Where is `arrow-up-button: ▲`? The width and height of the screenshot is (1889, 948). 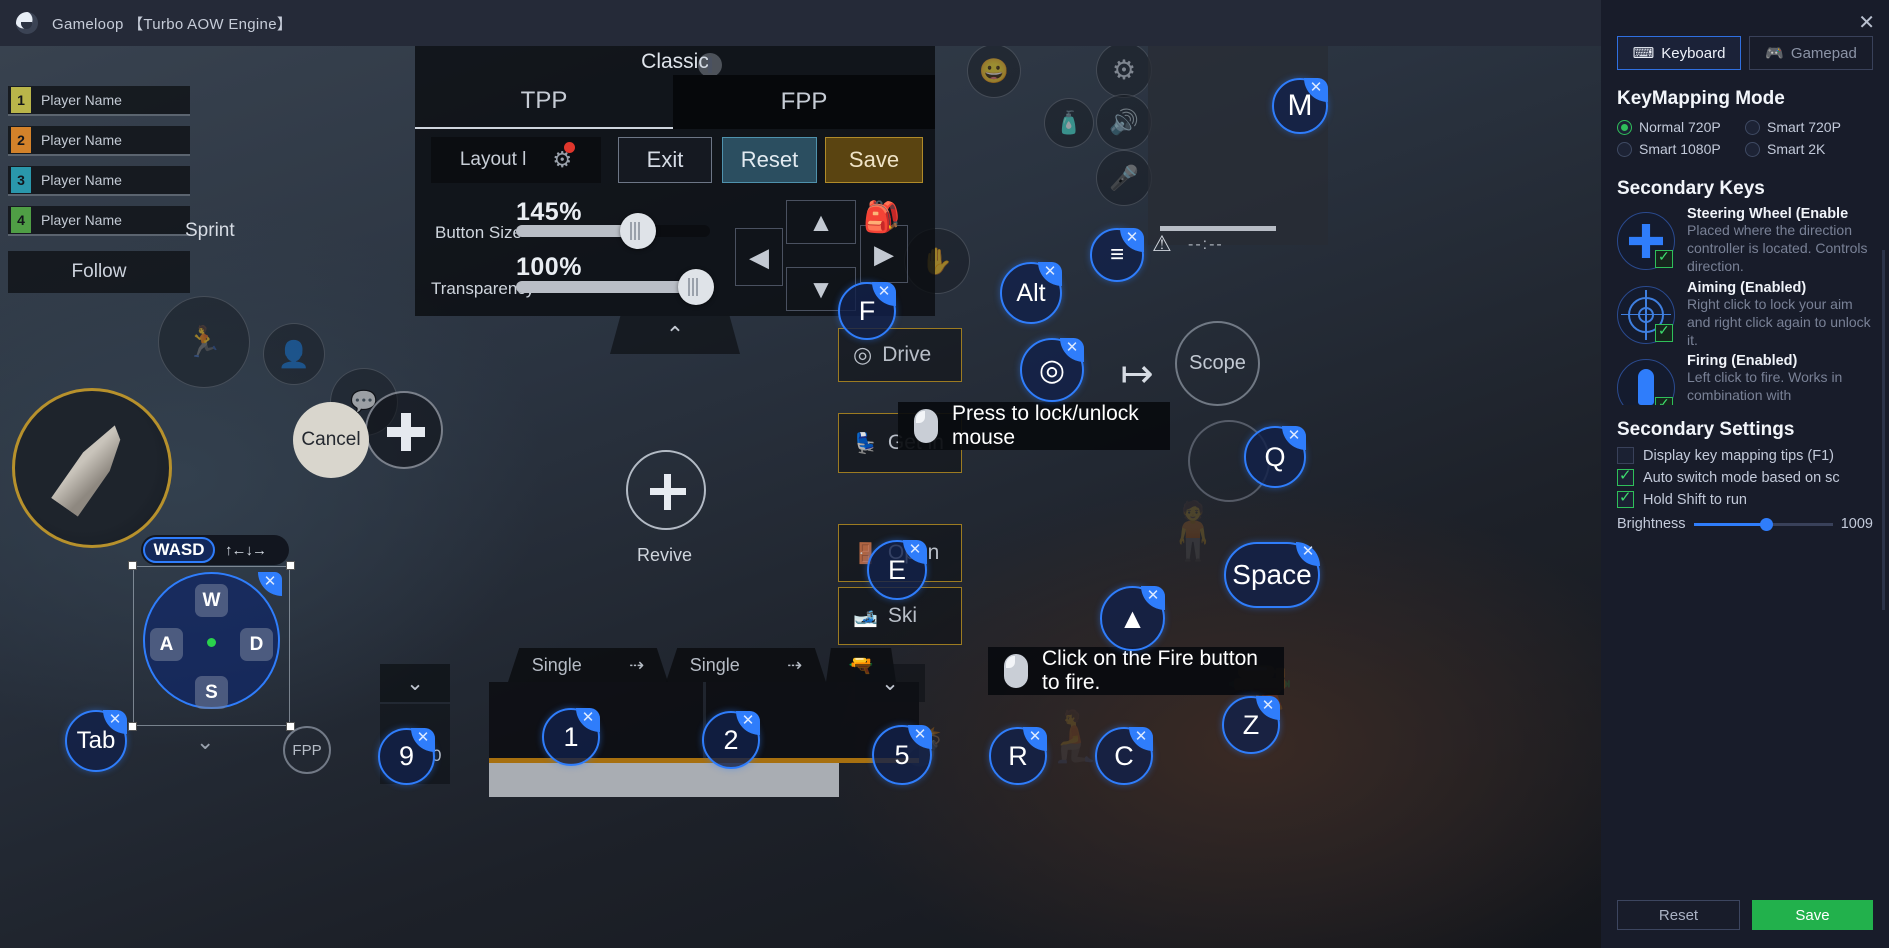
arrow-up-button: ▲ is located at coordinates (821, 222).